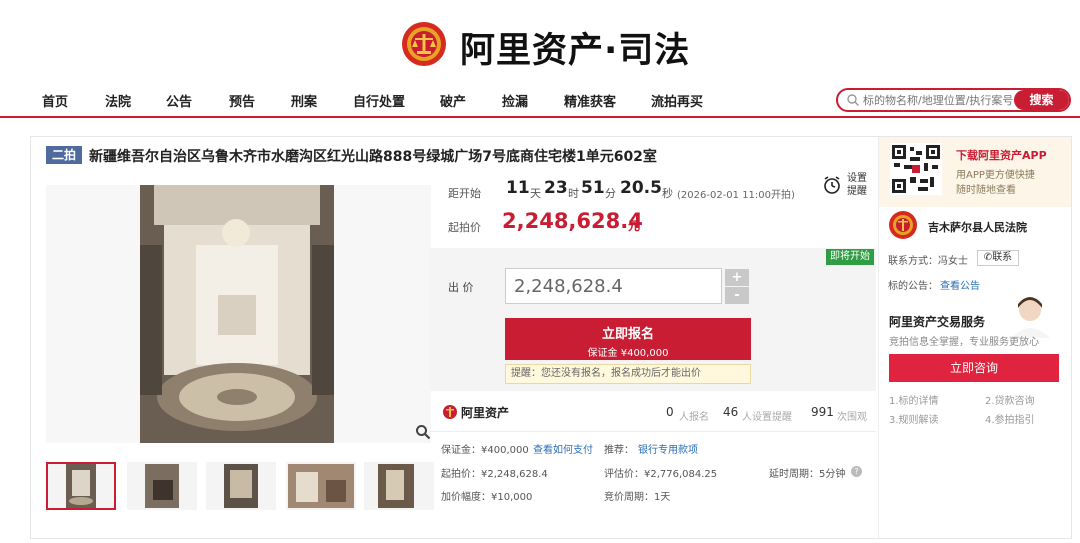 Image resolution: width=1080 pixels, height=543 pixels. I want to click on notice-label: 标的公告：, so click(913, 286).